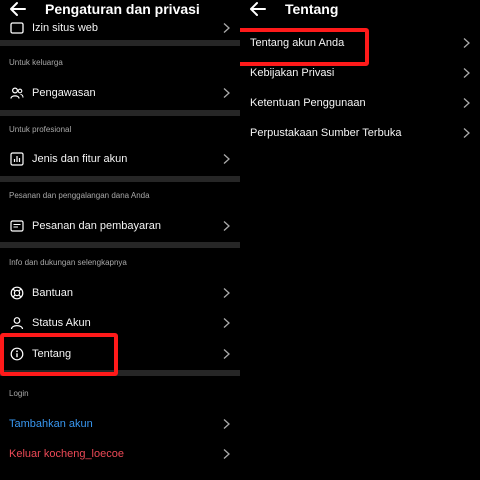  I want to click on section-title-login: Login, so click(19, 393).